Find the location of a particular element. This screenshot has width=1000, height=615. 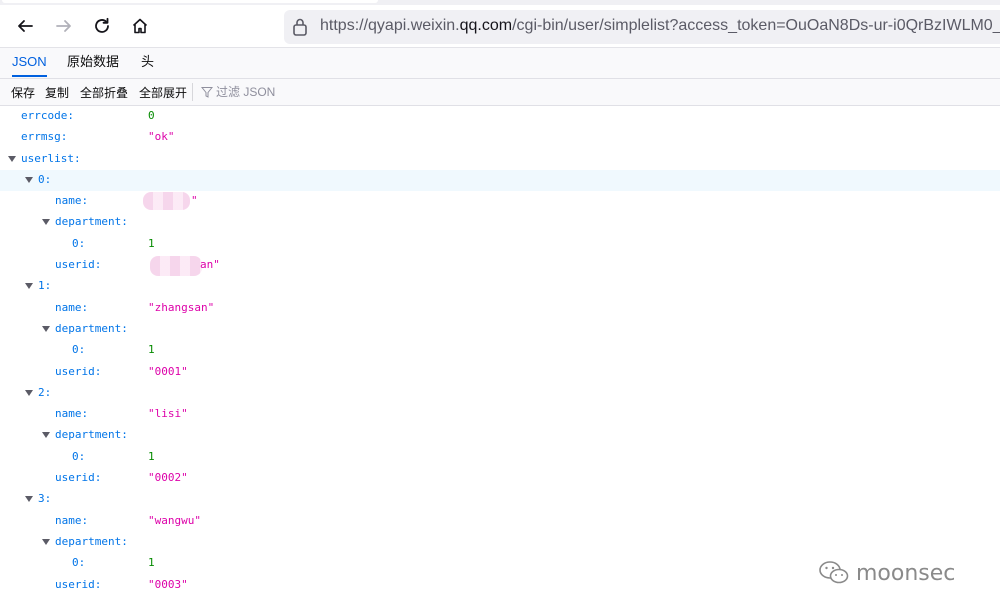

filter-placeholder: 过滤 JSON is located at coordinates (246, 92).